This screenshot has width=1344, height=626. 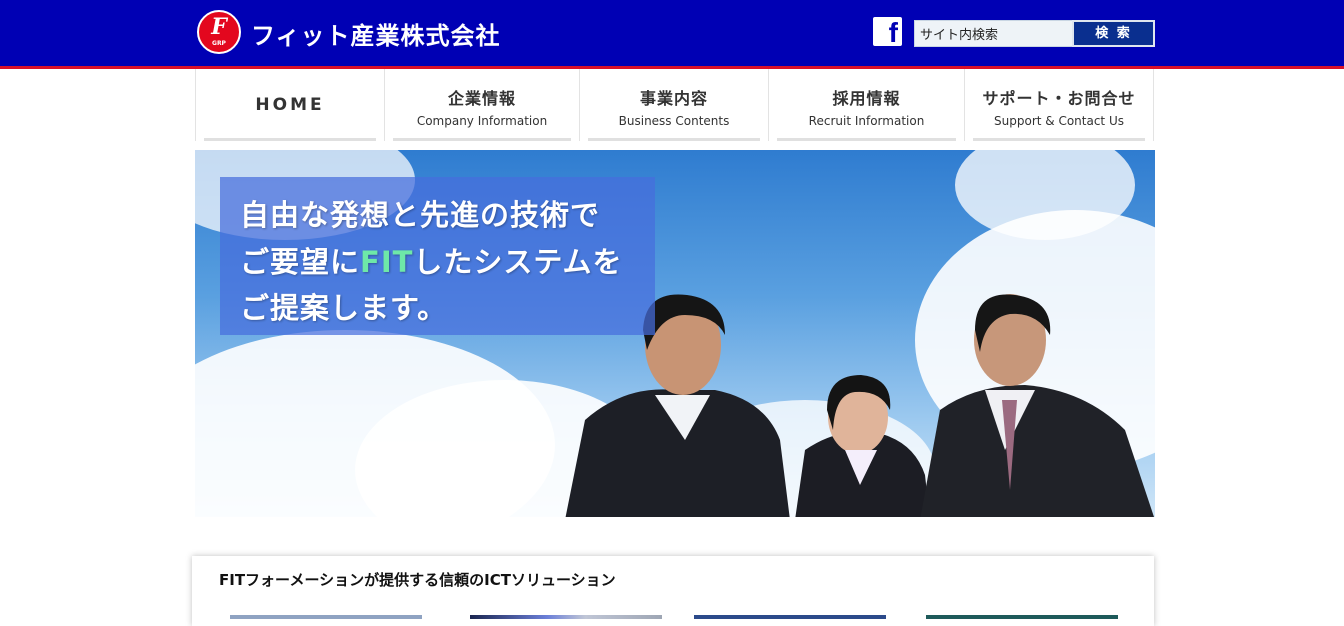 I want to click on hero-line-1: 自由な発想と先進の技術で, so click(x=420, y=215).